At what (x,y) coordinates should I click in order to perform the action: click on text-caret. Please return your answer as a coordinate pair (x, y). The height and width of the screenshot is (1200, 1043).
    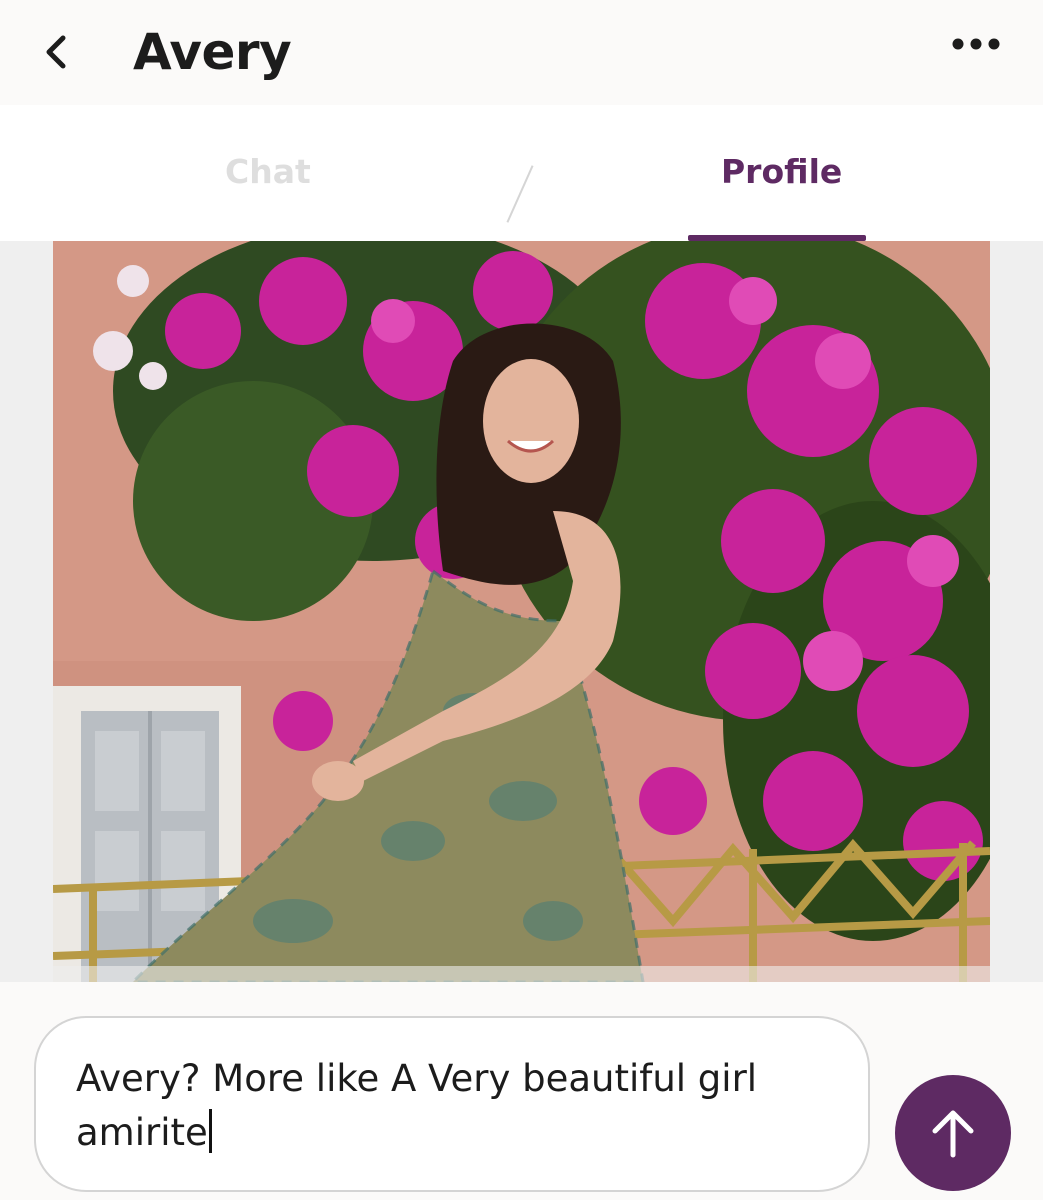
    Looking at the image, I should click on (210, 1131).